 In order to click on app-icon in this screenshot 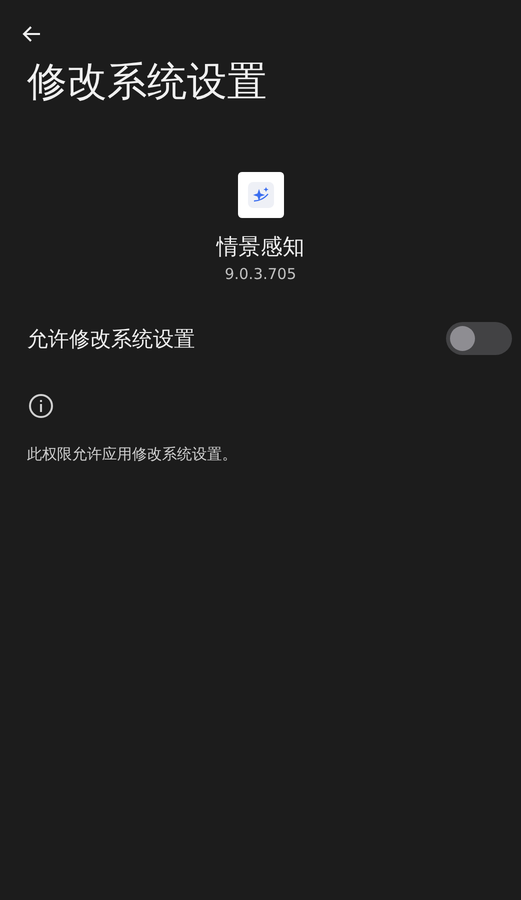, I will do `click(261, 195)`.